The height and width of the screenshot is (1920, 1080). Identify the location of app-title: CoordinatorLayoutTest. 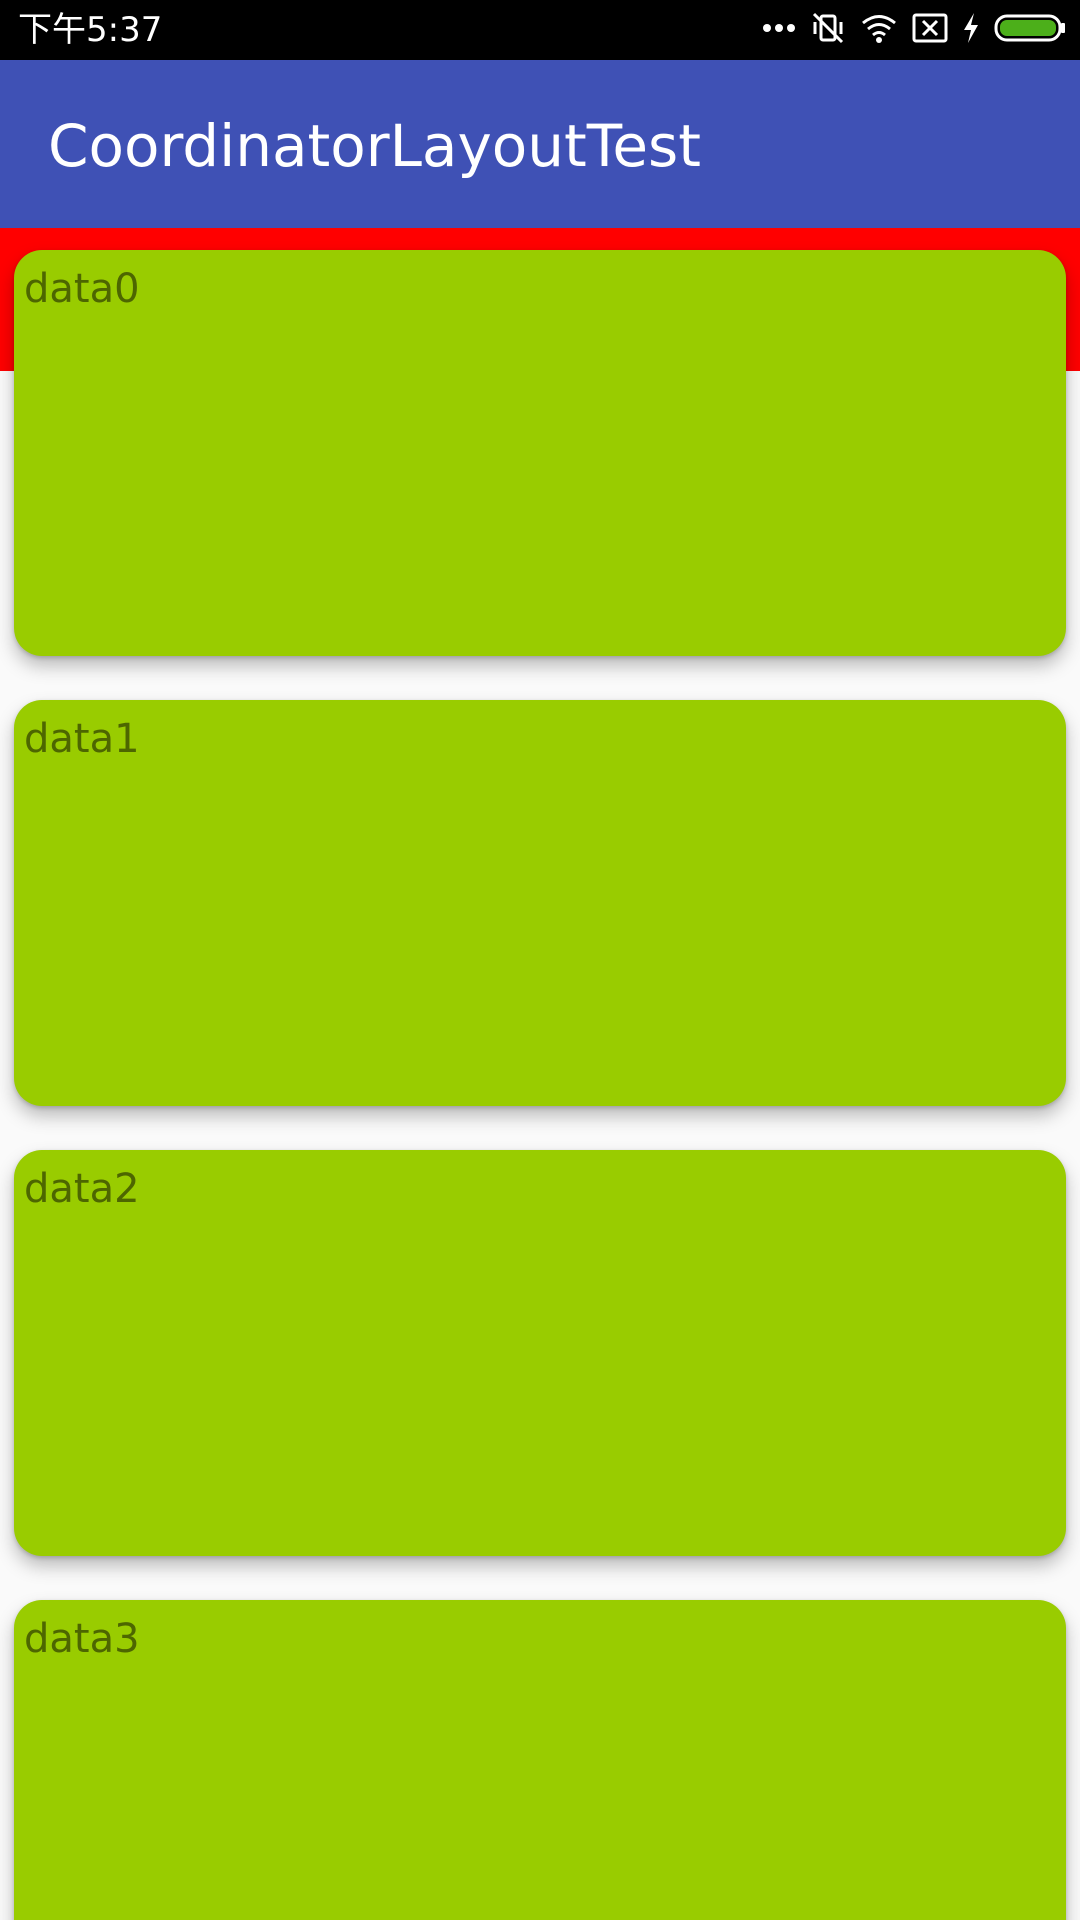
(374, 146).